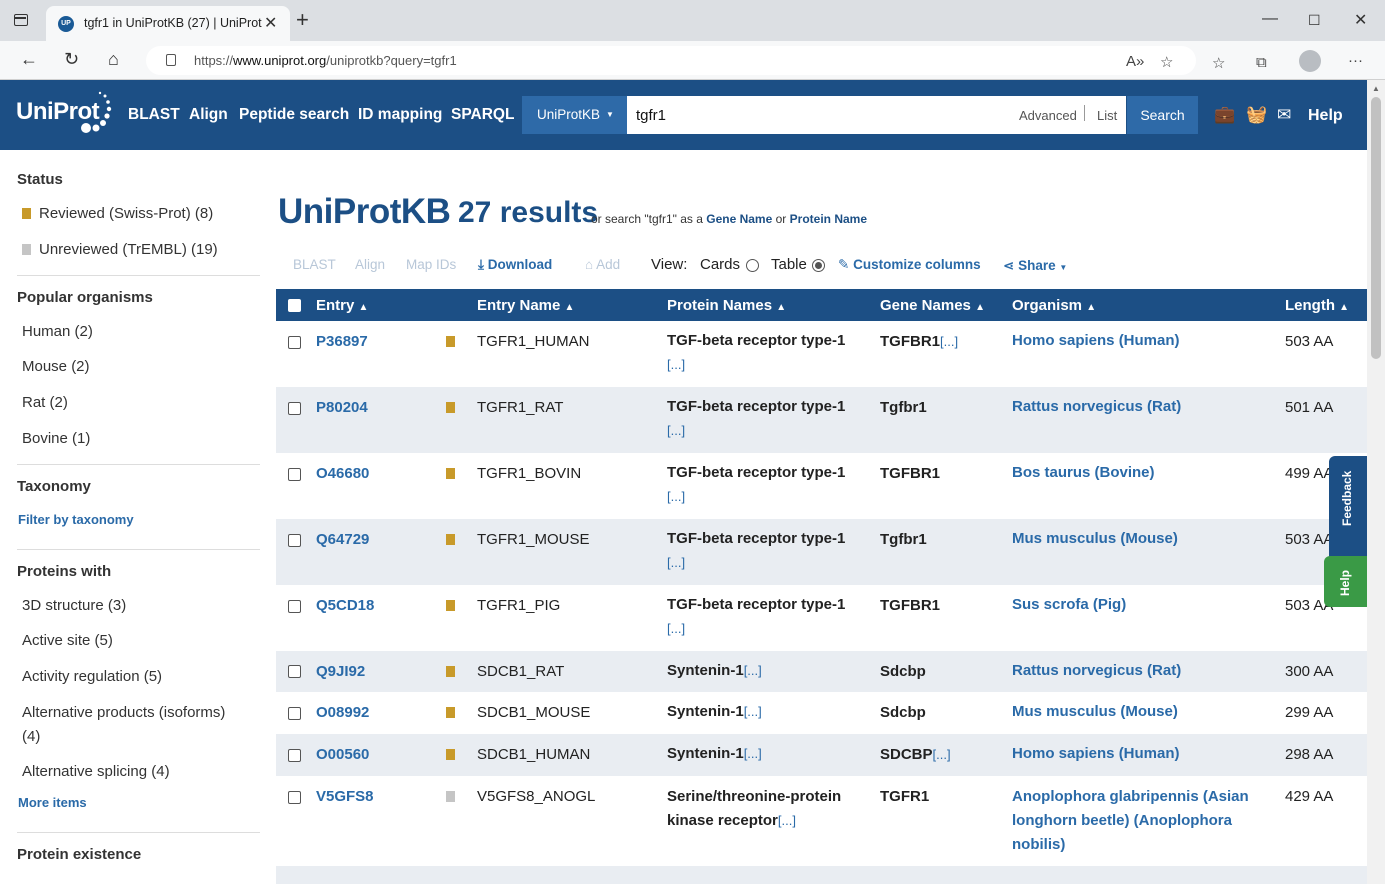  I want to click on list-search-link: List, so click(1107, 115).